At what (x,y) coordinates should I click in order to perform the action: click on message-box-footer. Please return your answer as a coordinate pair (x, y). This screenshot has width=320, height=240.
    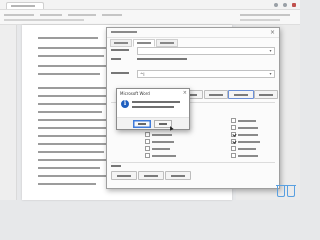
    Looking at the image, I should click on (153, 124).